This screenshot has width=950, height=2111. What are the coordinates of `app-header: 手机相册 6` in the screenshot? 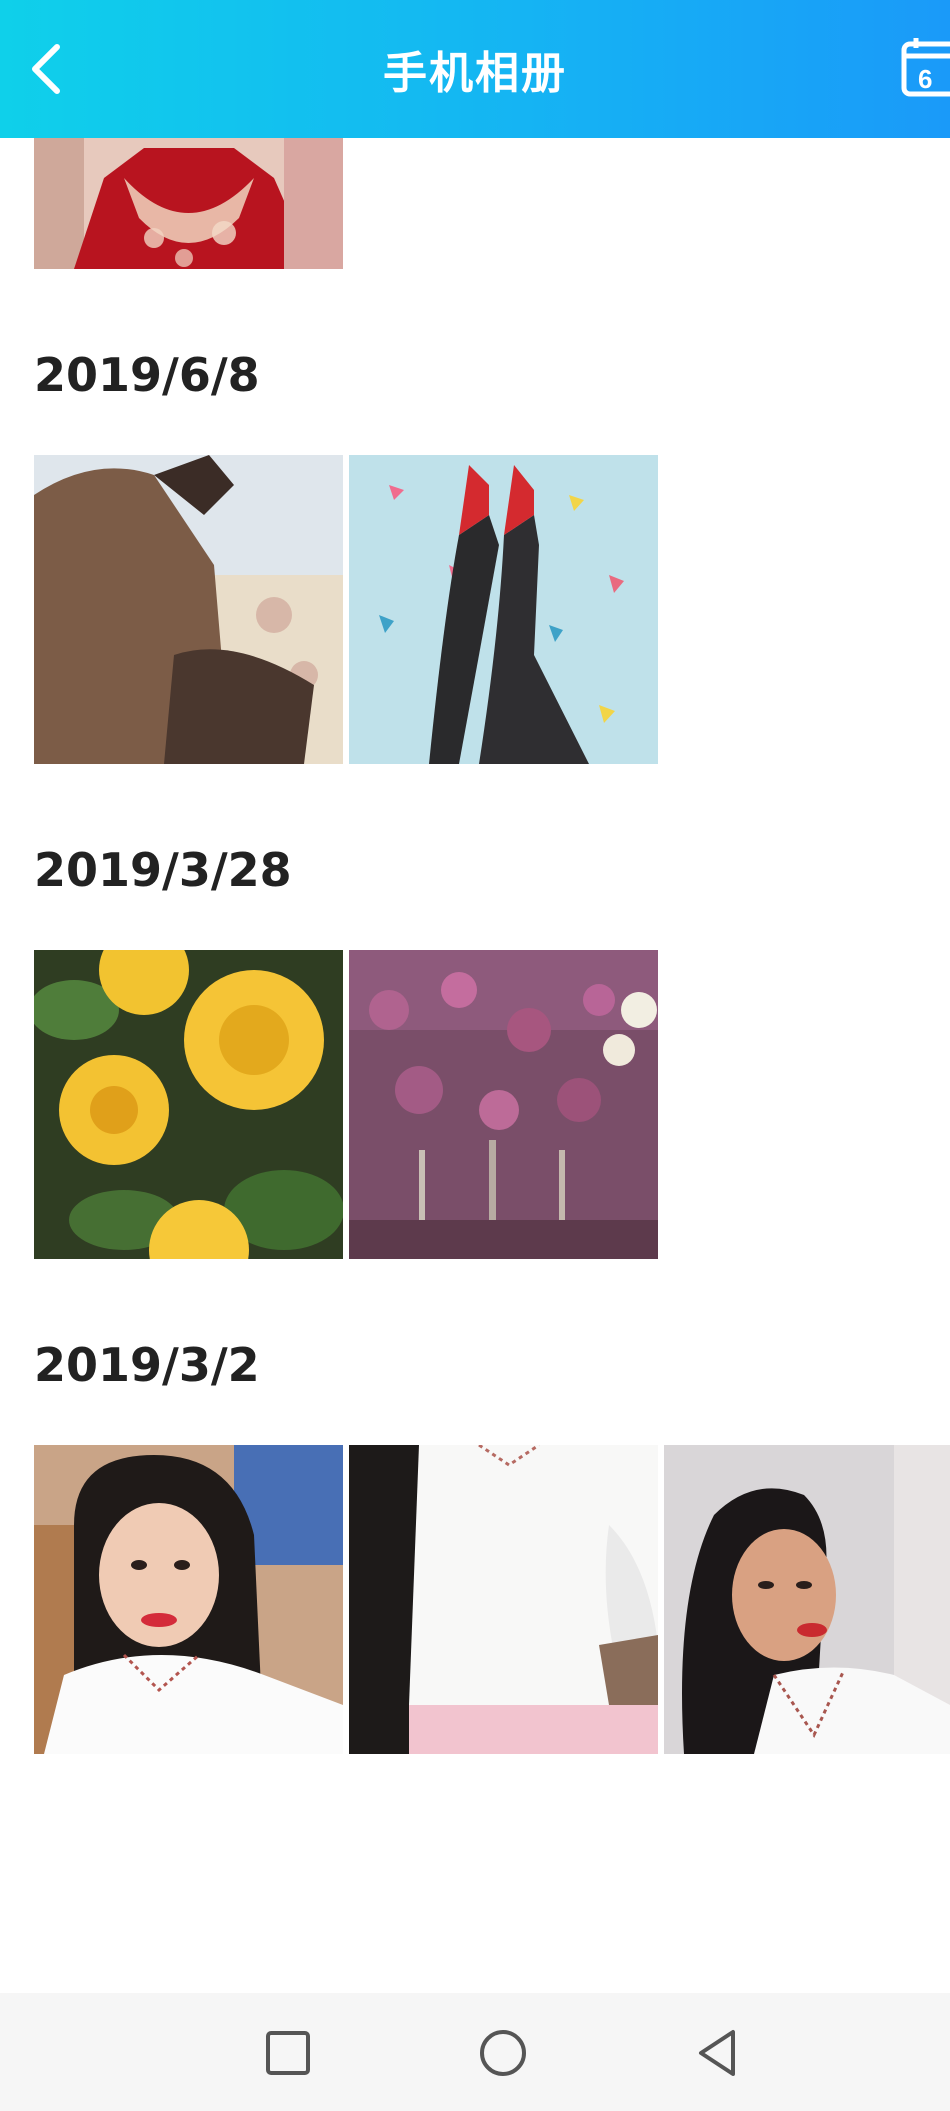 It's located at (475, 69).